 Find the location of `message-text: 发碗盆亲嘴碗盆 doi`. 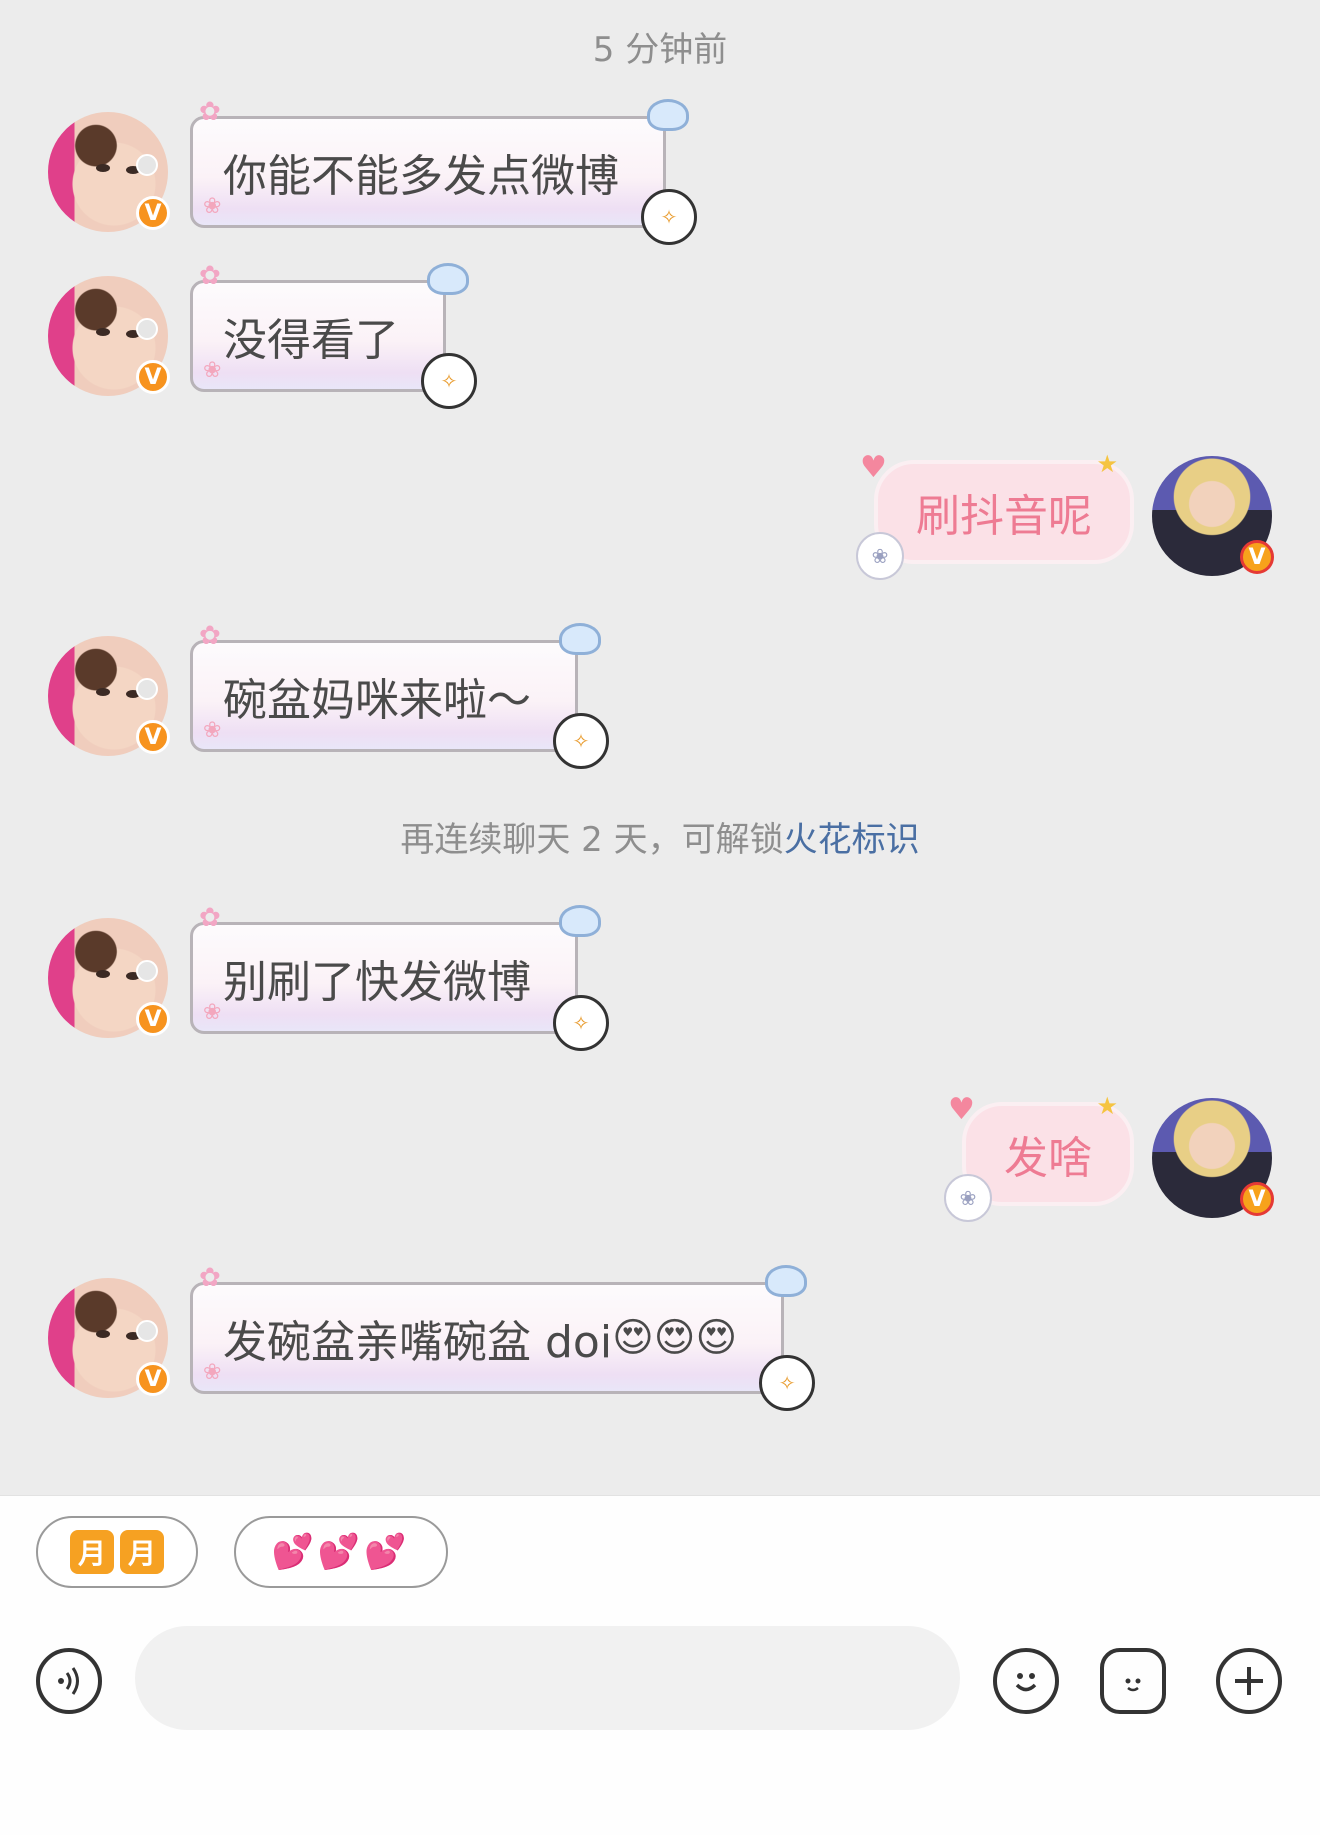

message-text: 发碗盆亲嘴碗盆 doi is located at coordinates (418, 1342).